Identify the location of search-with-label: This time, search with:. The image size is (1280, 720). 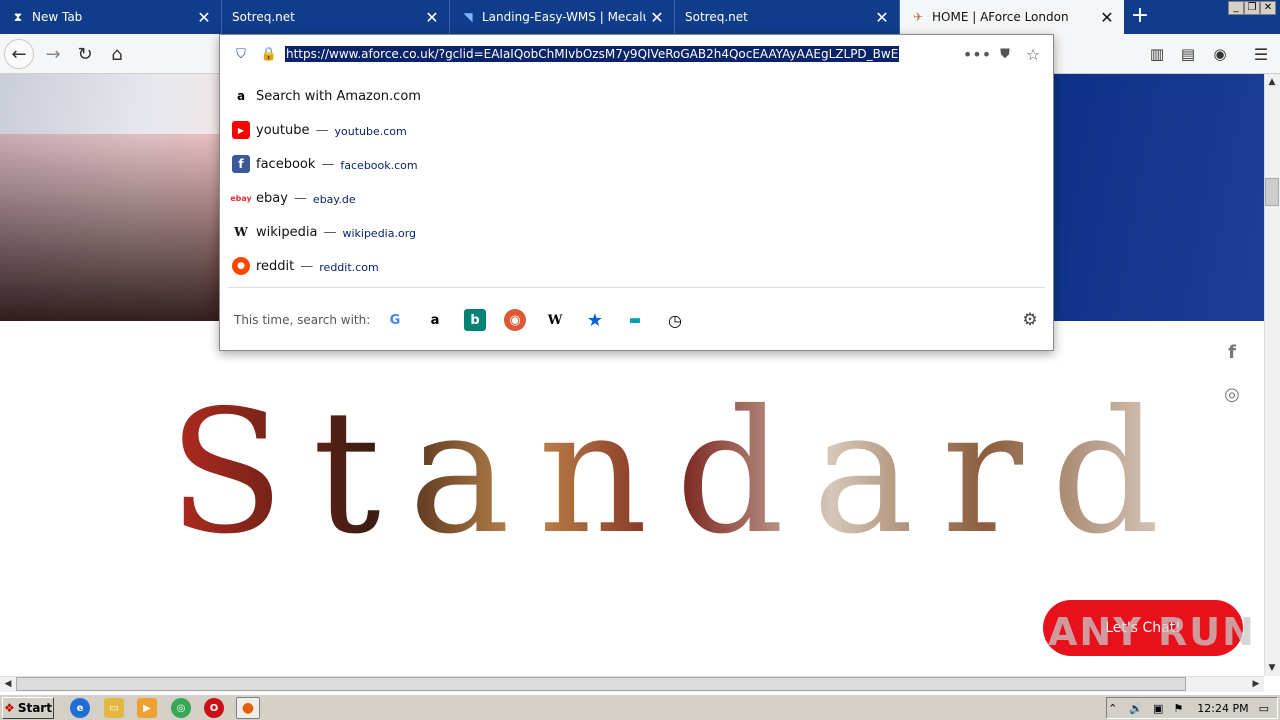
(302, 320).